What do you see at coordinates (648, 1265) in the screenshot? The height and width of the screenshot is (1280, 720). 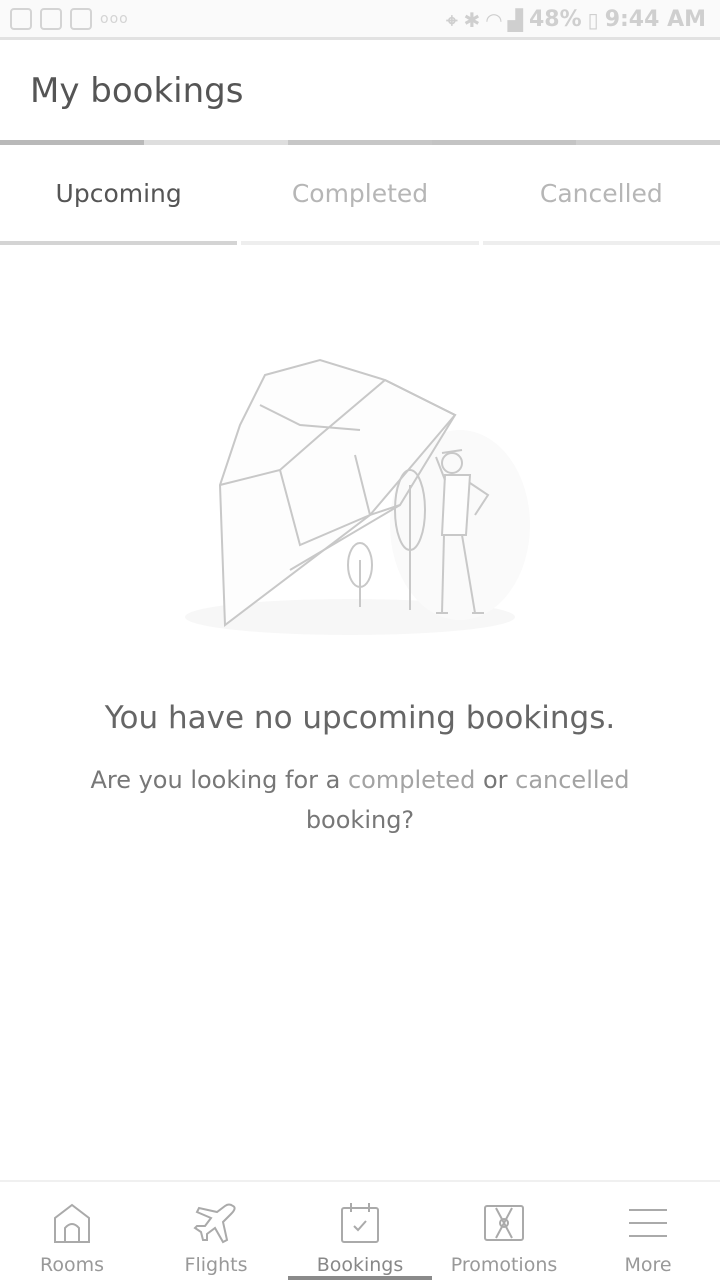 I see `nav-more-label: More` at bounding box center [648, 1265].